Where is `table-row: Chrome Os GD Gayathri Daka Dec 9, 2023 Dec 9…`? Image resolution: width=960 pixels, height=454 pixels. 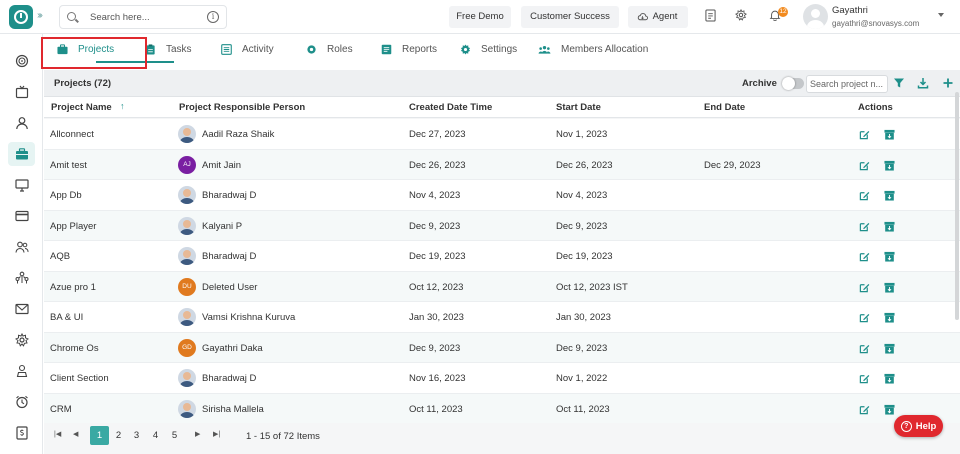
table-row: Chrome Os GD Gayathri Daka Dec 9, 2023 Dec 9… is located at coordinates (502, 347).